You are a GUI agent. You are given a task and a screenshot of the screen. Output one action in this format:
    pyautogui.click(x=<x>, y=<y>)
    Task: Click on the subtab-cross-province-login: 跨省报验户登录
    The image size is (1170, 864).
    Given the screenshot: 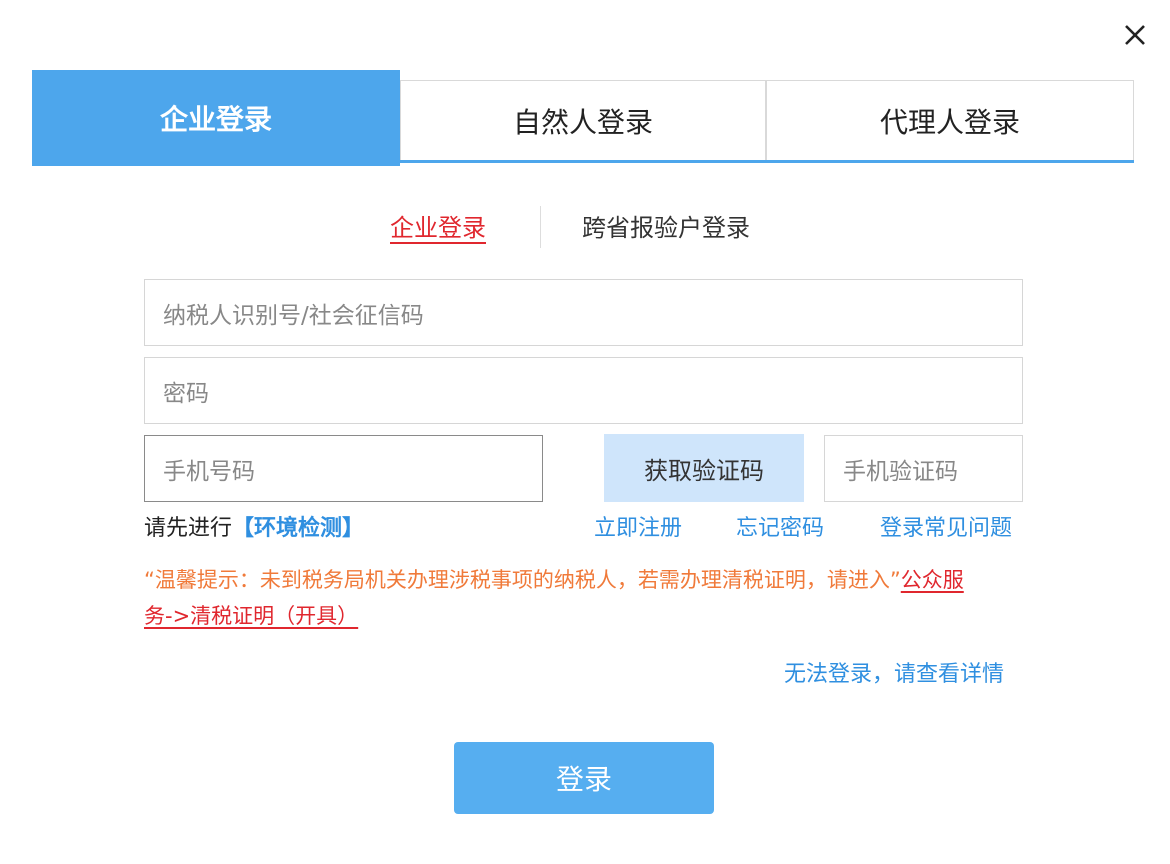 What is the action you would take?
    pyautogui.click(x=666, y=225)
    